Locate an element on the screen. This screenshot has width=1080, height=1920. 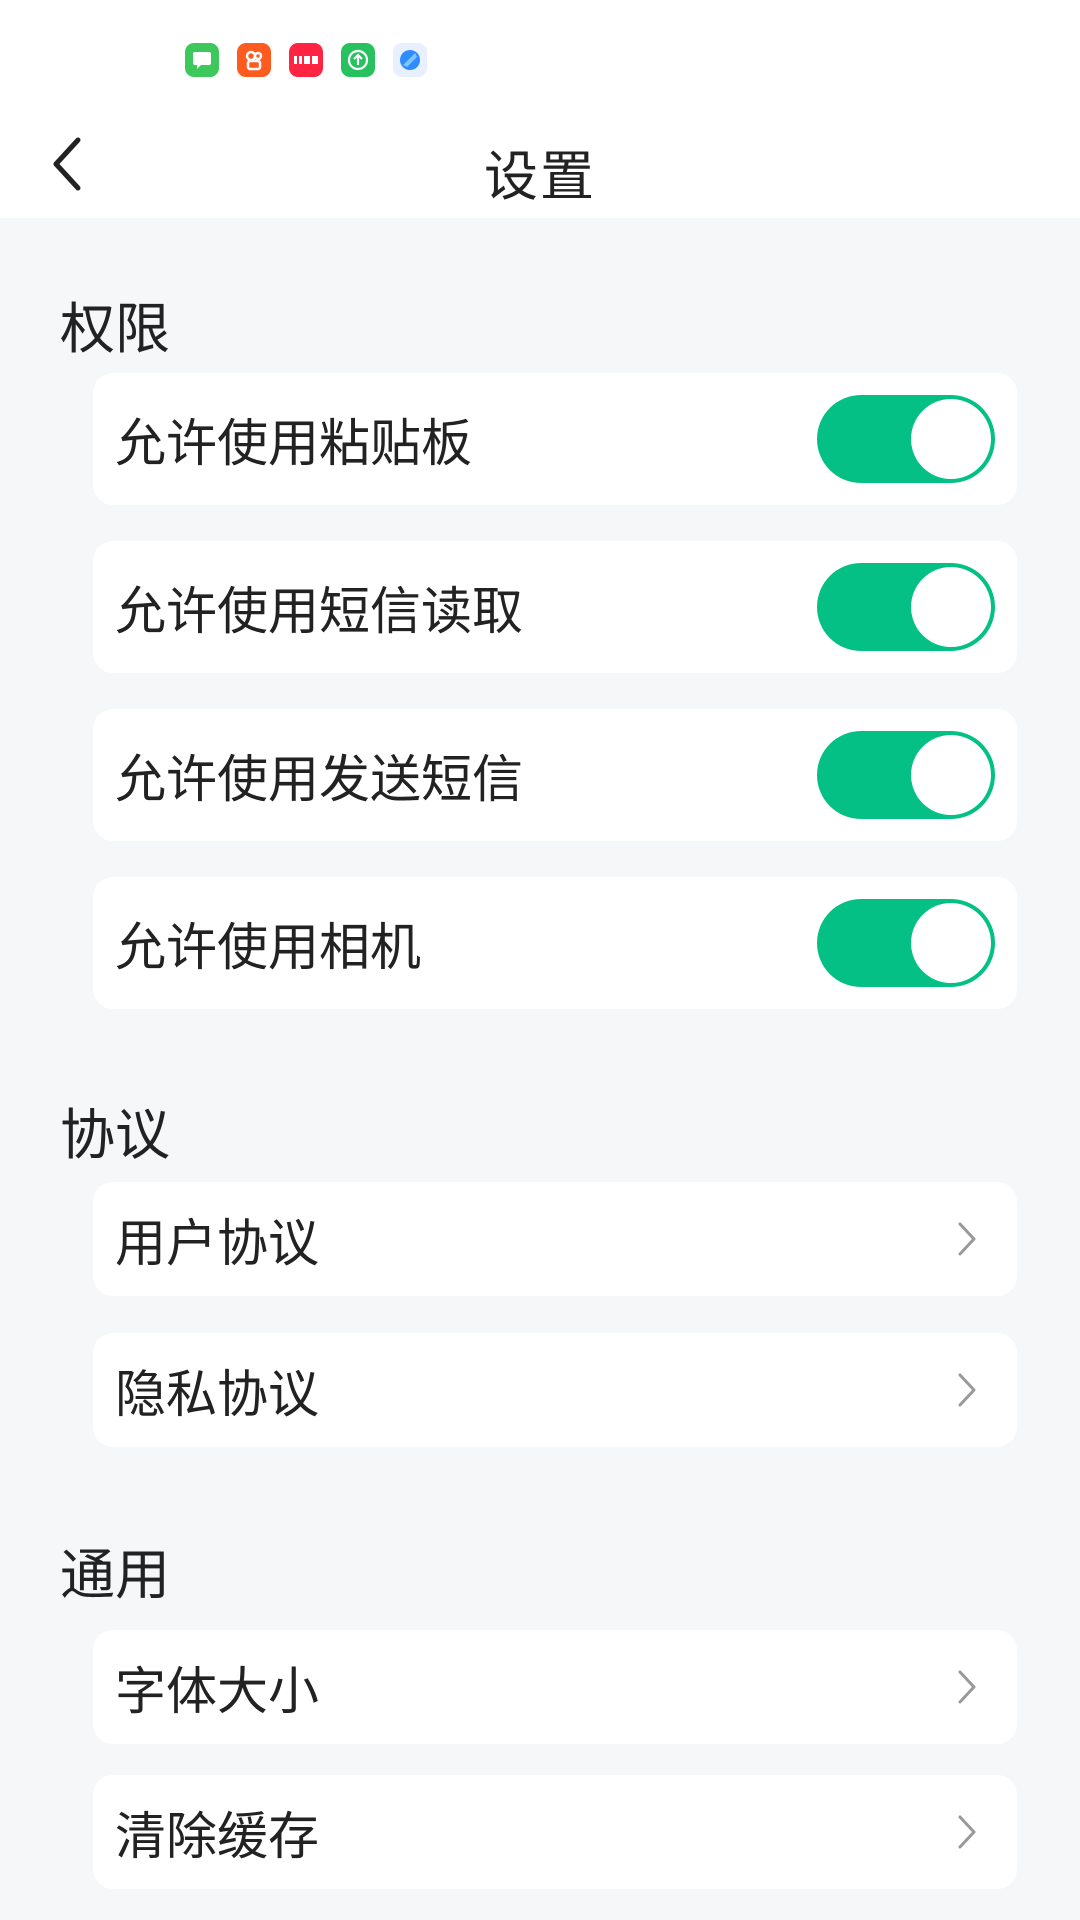
browser-icon is located at coordinates (410, 60).